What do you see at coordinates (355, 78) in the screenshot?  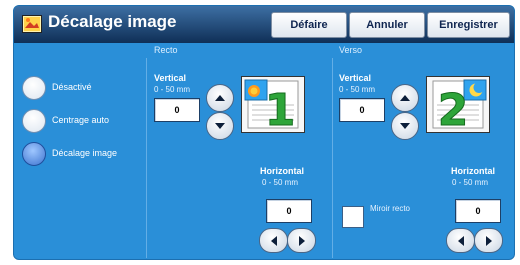 I see `back-vertical-label: Vertical` at bounding box center [355, 78].